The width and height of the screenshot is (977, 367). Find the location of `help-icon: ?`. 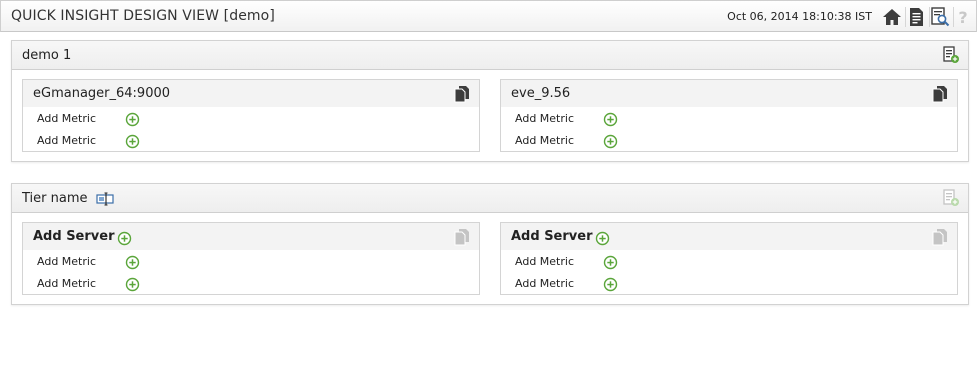

help-icon: ? is located at coordinates (963, 17).